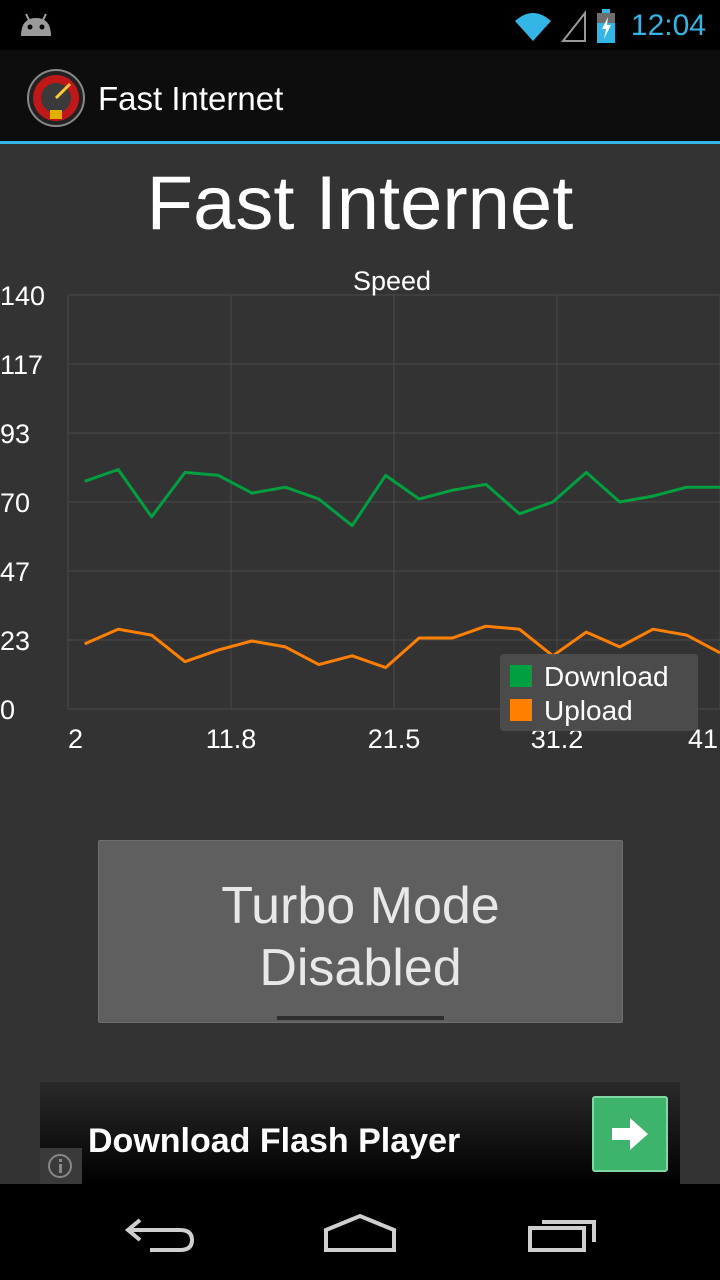 The width and height of the screenshot is (720, 1280). Describe the element at coordinates (521, 710) in the screenshot. I see `legend-swatch-upload` at that location.